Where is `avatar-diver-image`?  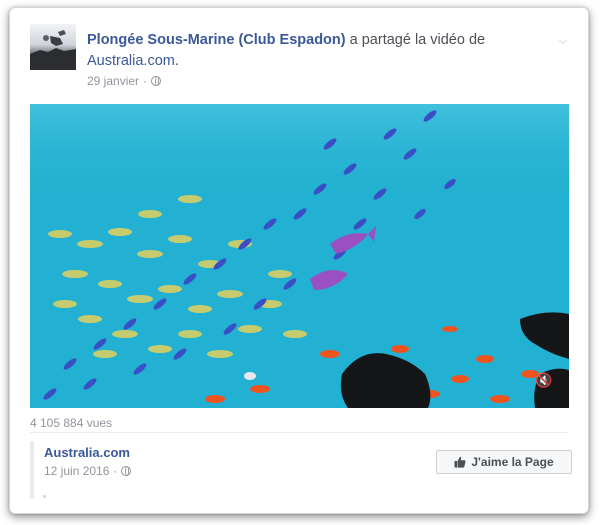
avatar-diver-image is located at coordinates (53, 50).